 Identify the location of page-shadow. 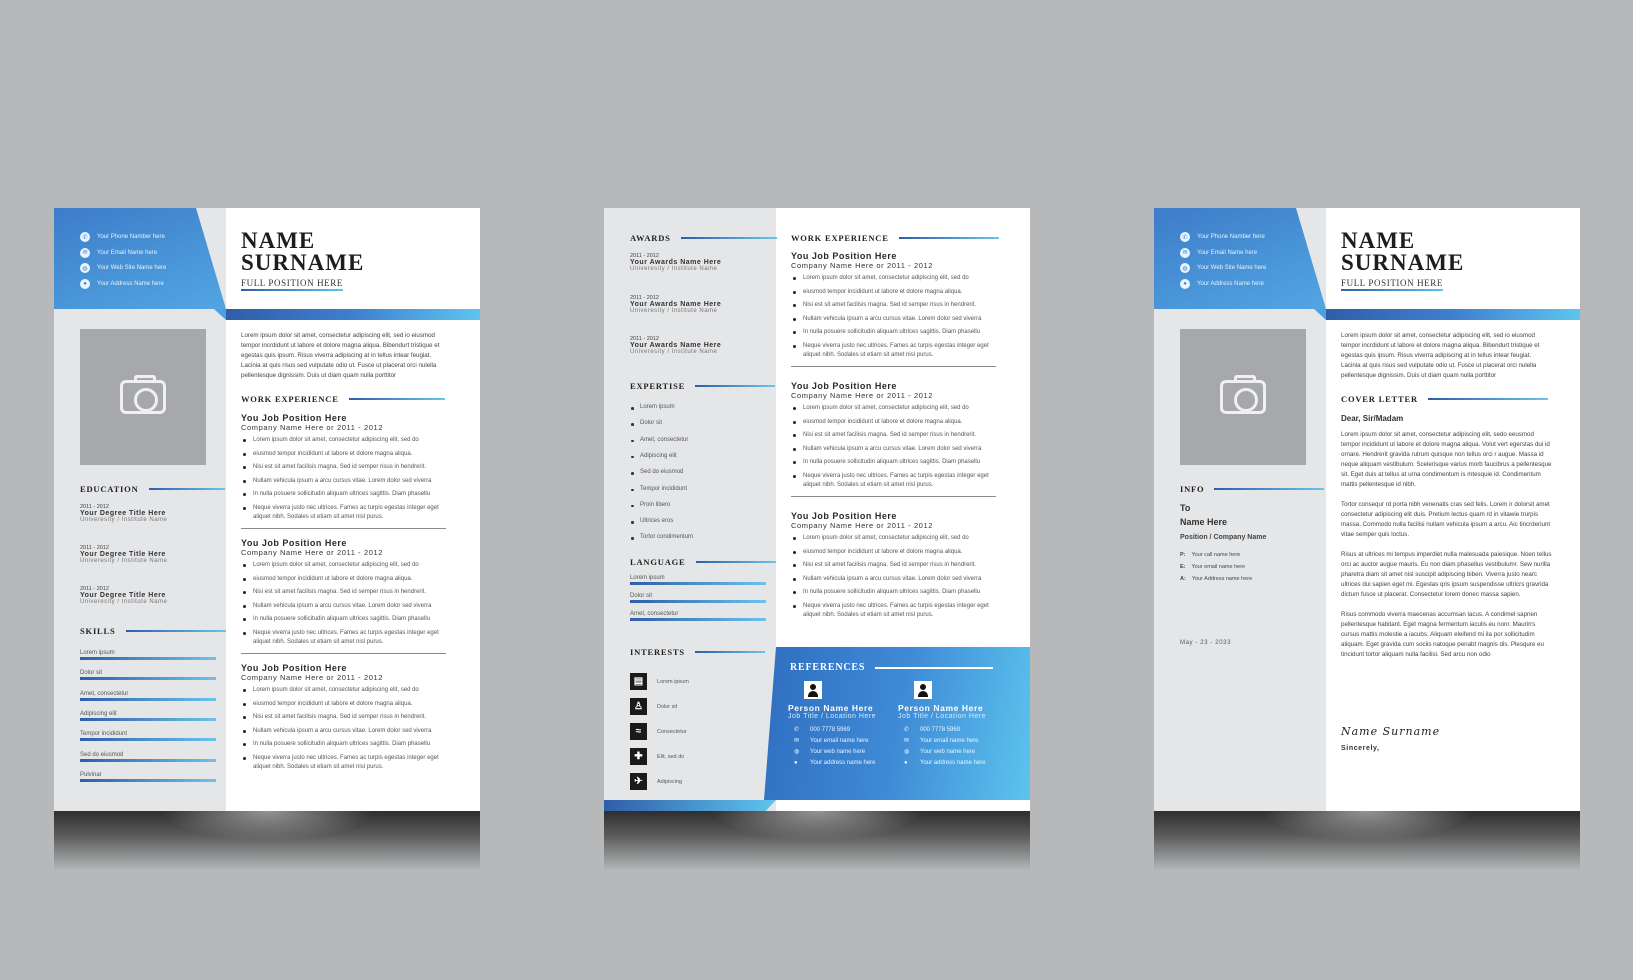
(1367, 841).